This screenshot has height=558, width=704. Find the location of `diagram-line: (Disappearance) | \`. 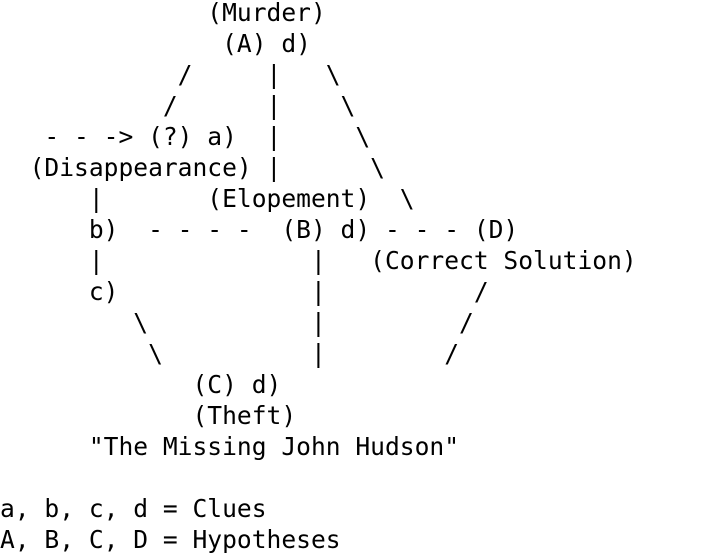

diagram-line: (Disappearance) | \ is located at coordinates (192, 167).